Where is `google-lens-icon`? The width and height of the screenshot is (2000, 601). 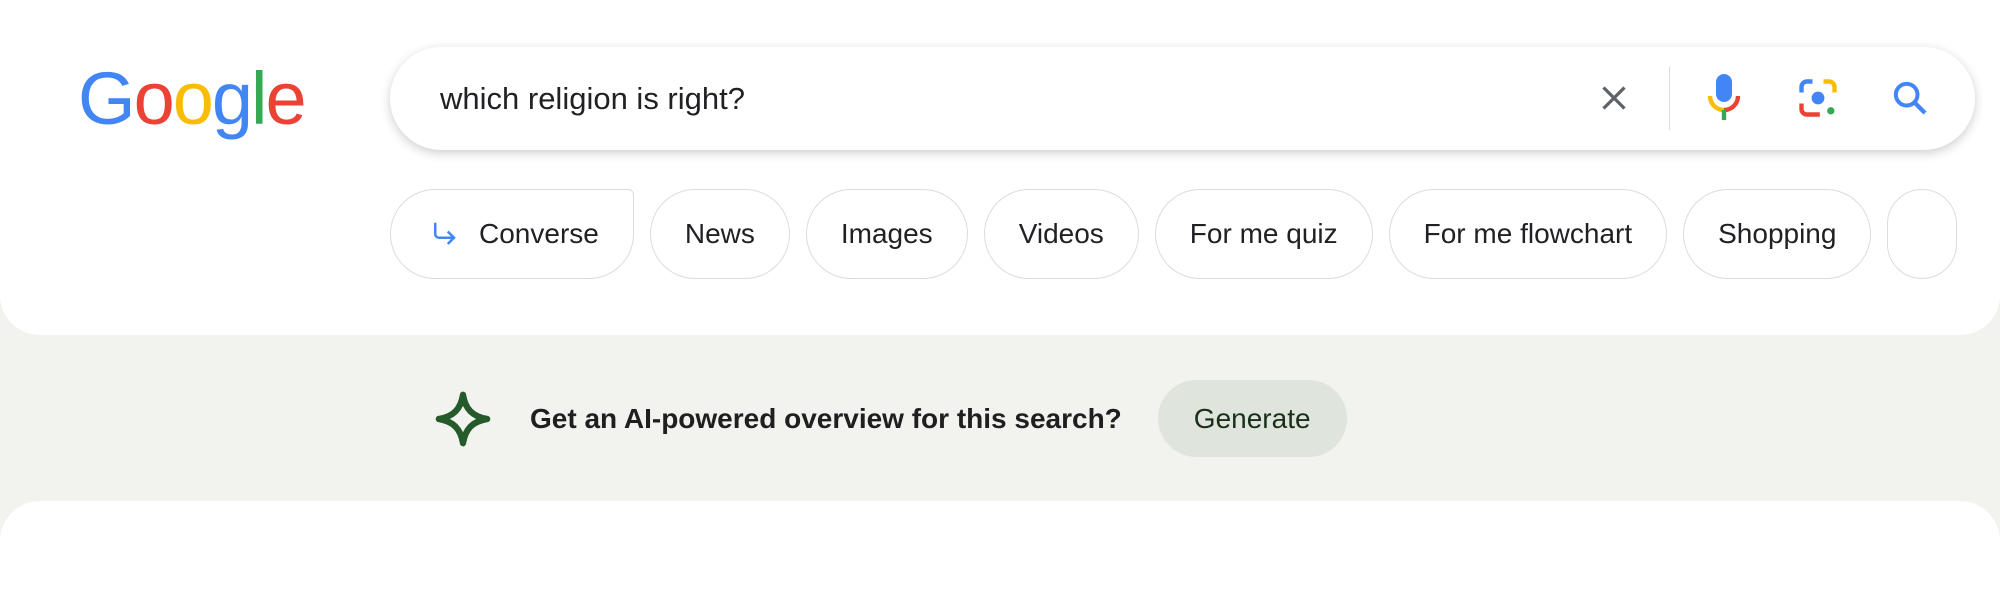 google-lens-icon is located at coordinates (1818, 98).